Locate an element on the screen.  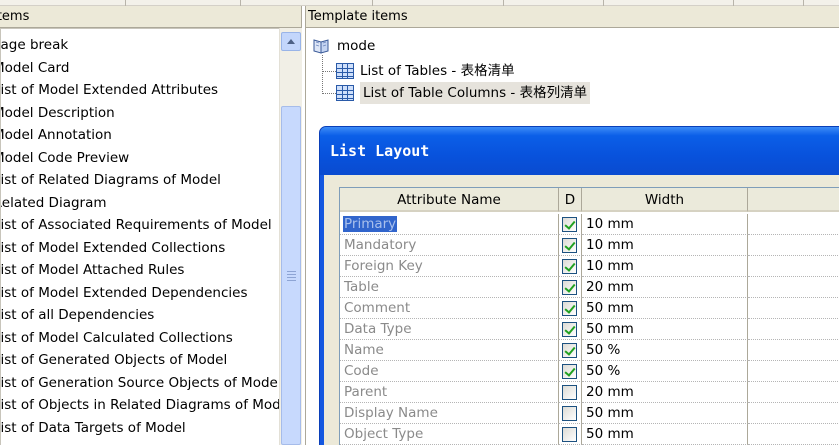
attribute-name-text: Name is located at coordinates (364, 350).